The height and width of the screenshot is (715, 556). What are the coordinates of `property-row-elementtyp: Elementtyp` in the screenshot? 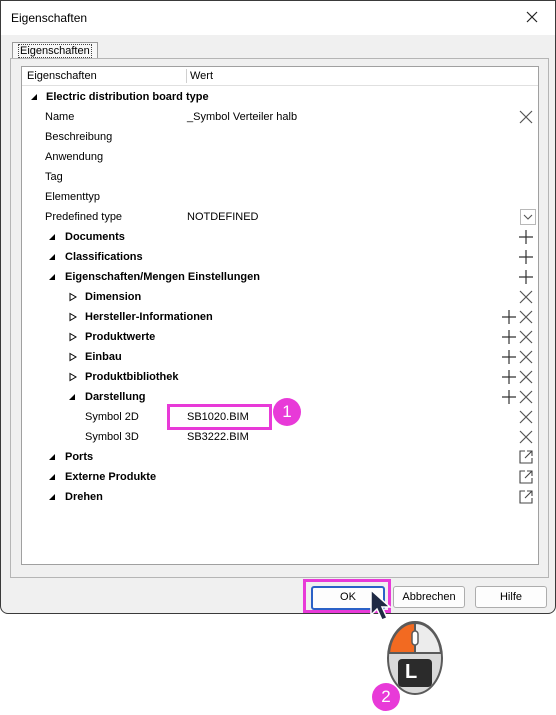 It's located at (280, 197).